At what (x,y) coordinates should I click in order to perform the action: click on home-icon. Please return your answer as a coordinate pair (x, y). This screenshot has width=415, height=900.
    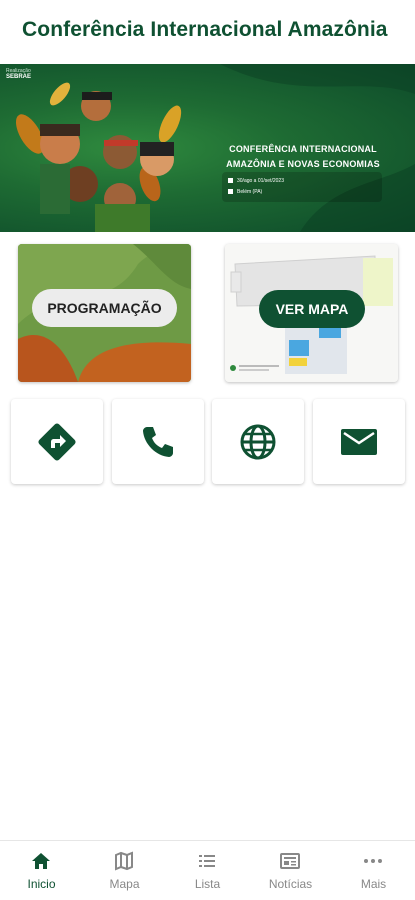
    Looking at the image, I should click on (41, 861).